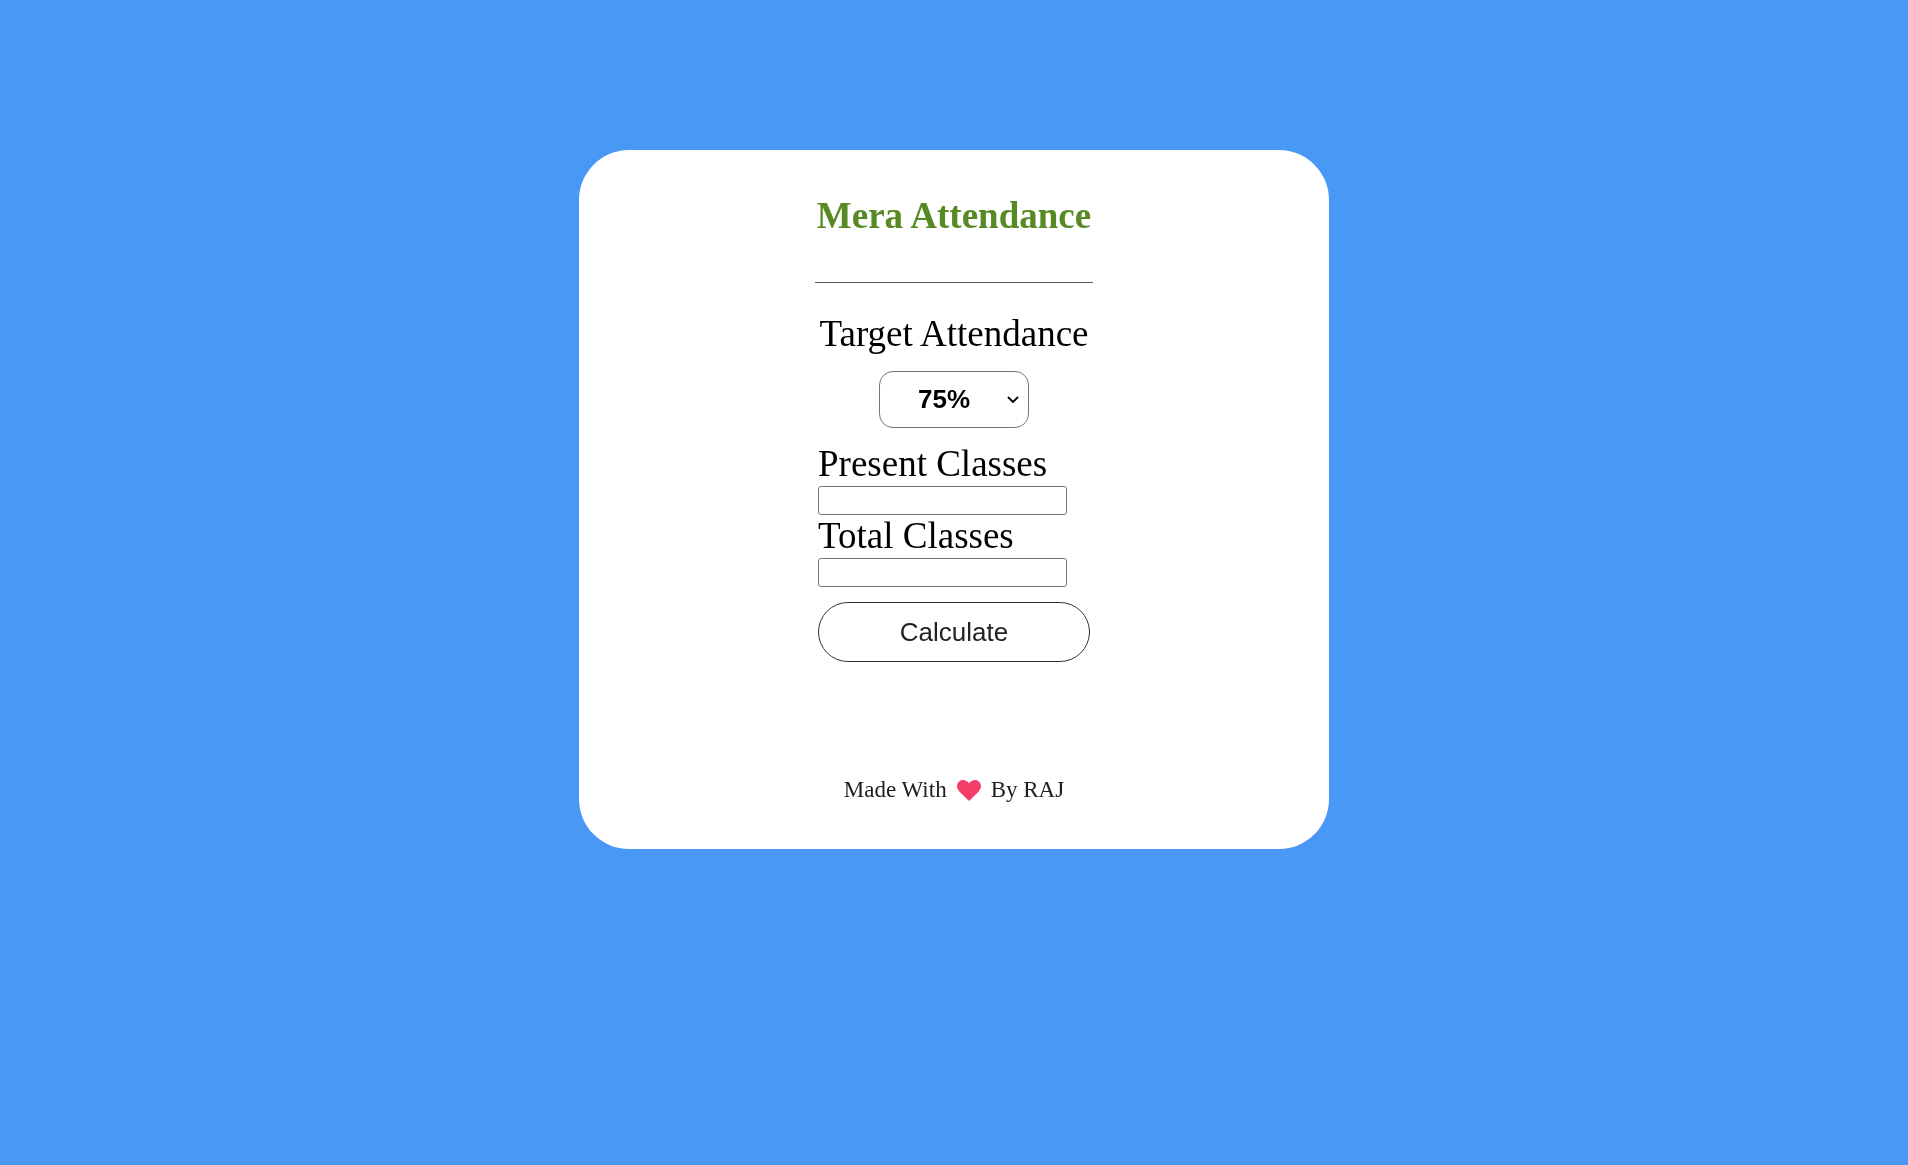 The height and width of the screenshot is (1165, 1908). What do you see at coordinates (954, 399) in the screenshot?
I see `target-select: 75%` at bounding box center [954, 399].